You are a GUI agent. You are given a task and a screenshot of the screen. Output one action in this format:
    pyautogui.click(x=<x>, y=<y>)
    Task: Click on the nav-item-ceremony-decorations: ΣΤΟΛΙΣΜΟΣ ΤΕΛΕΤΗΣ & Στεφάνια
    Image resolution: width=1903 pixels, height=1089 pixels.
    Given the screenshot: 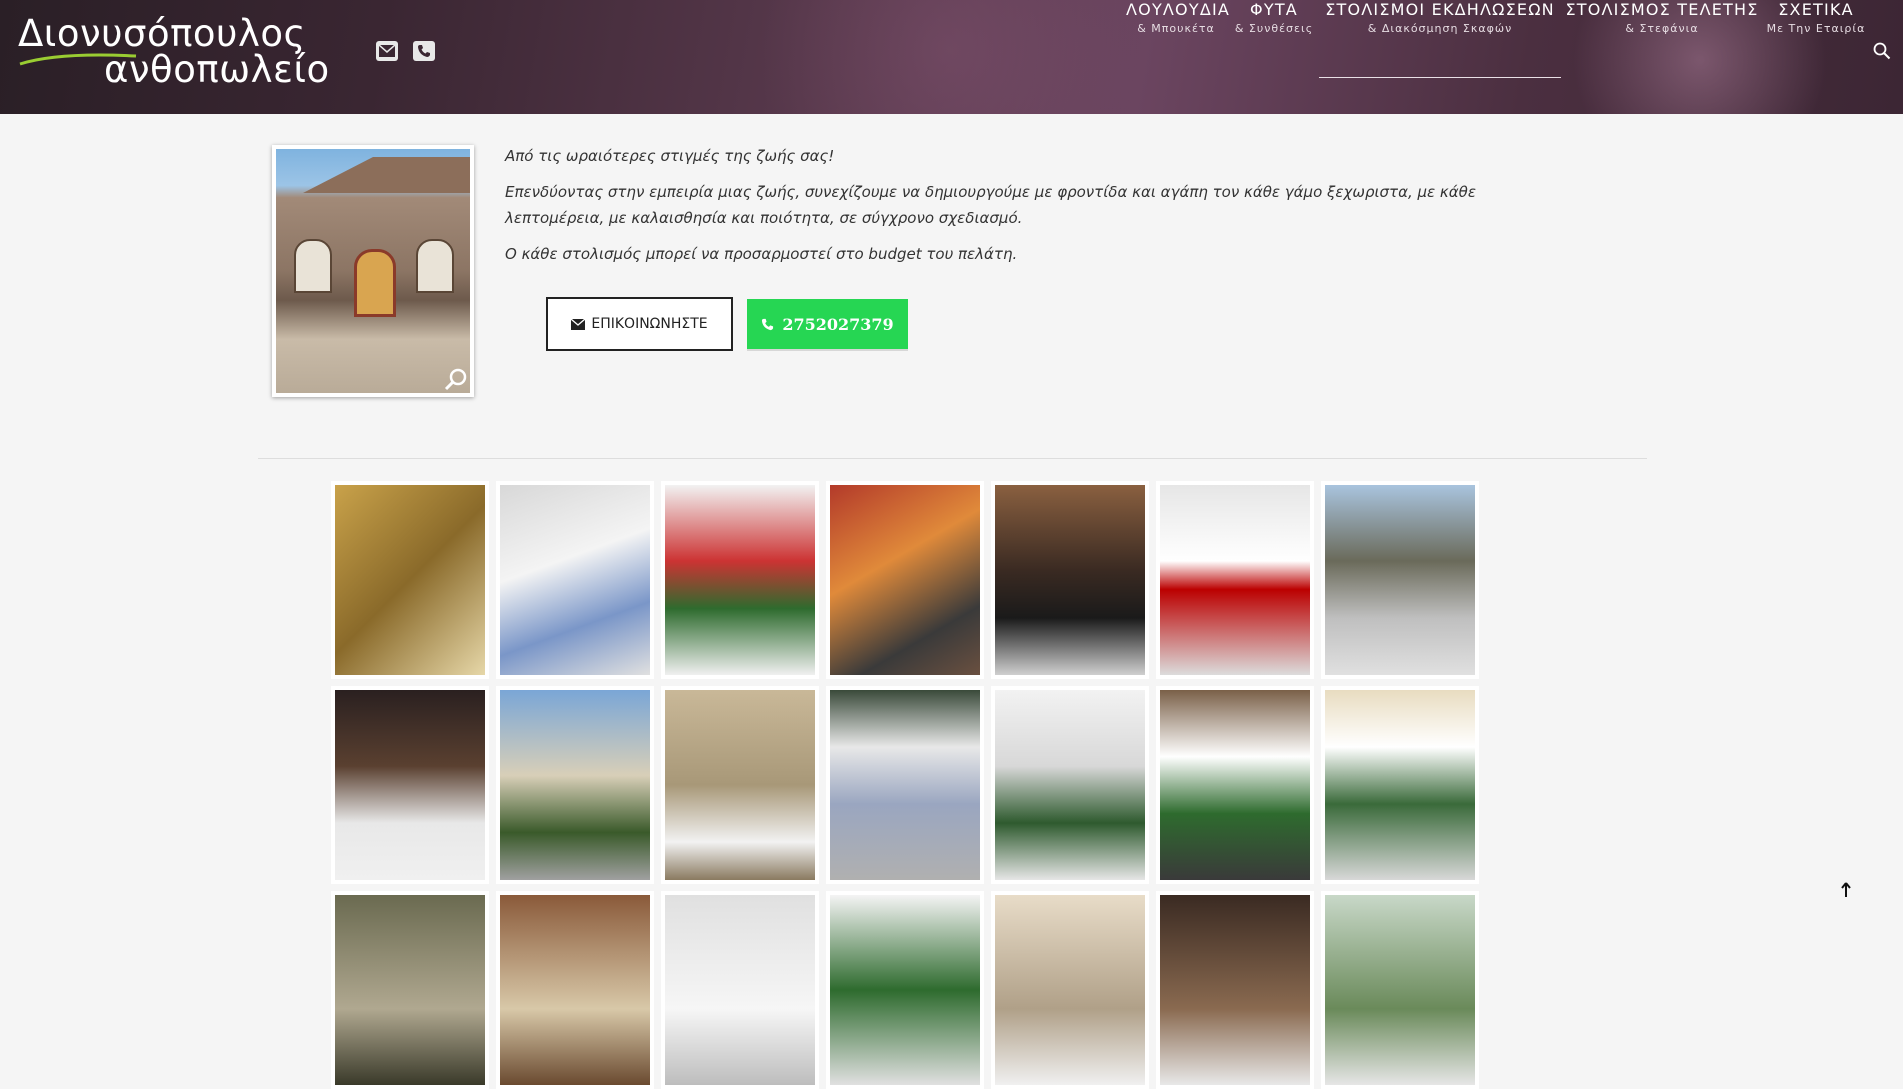 What is the action you would take?
    pyautogui.click(x=1662, y=17)
    